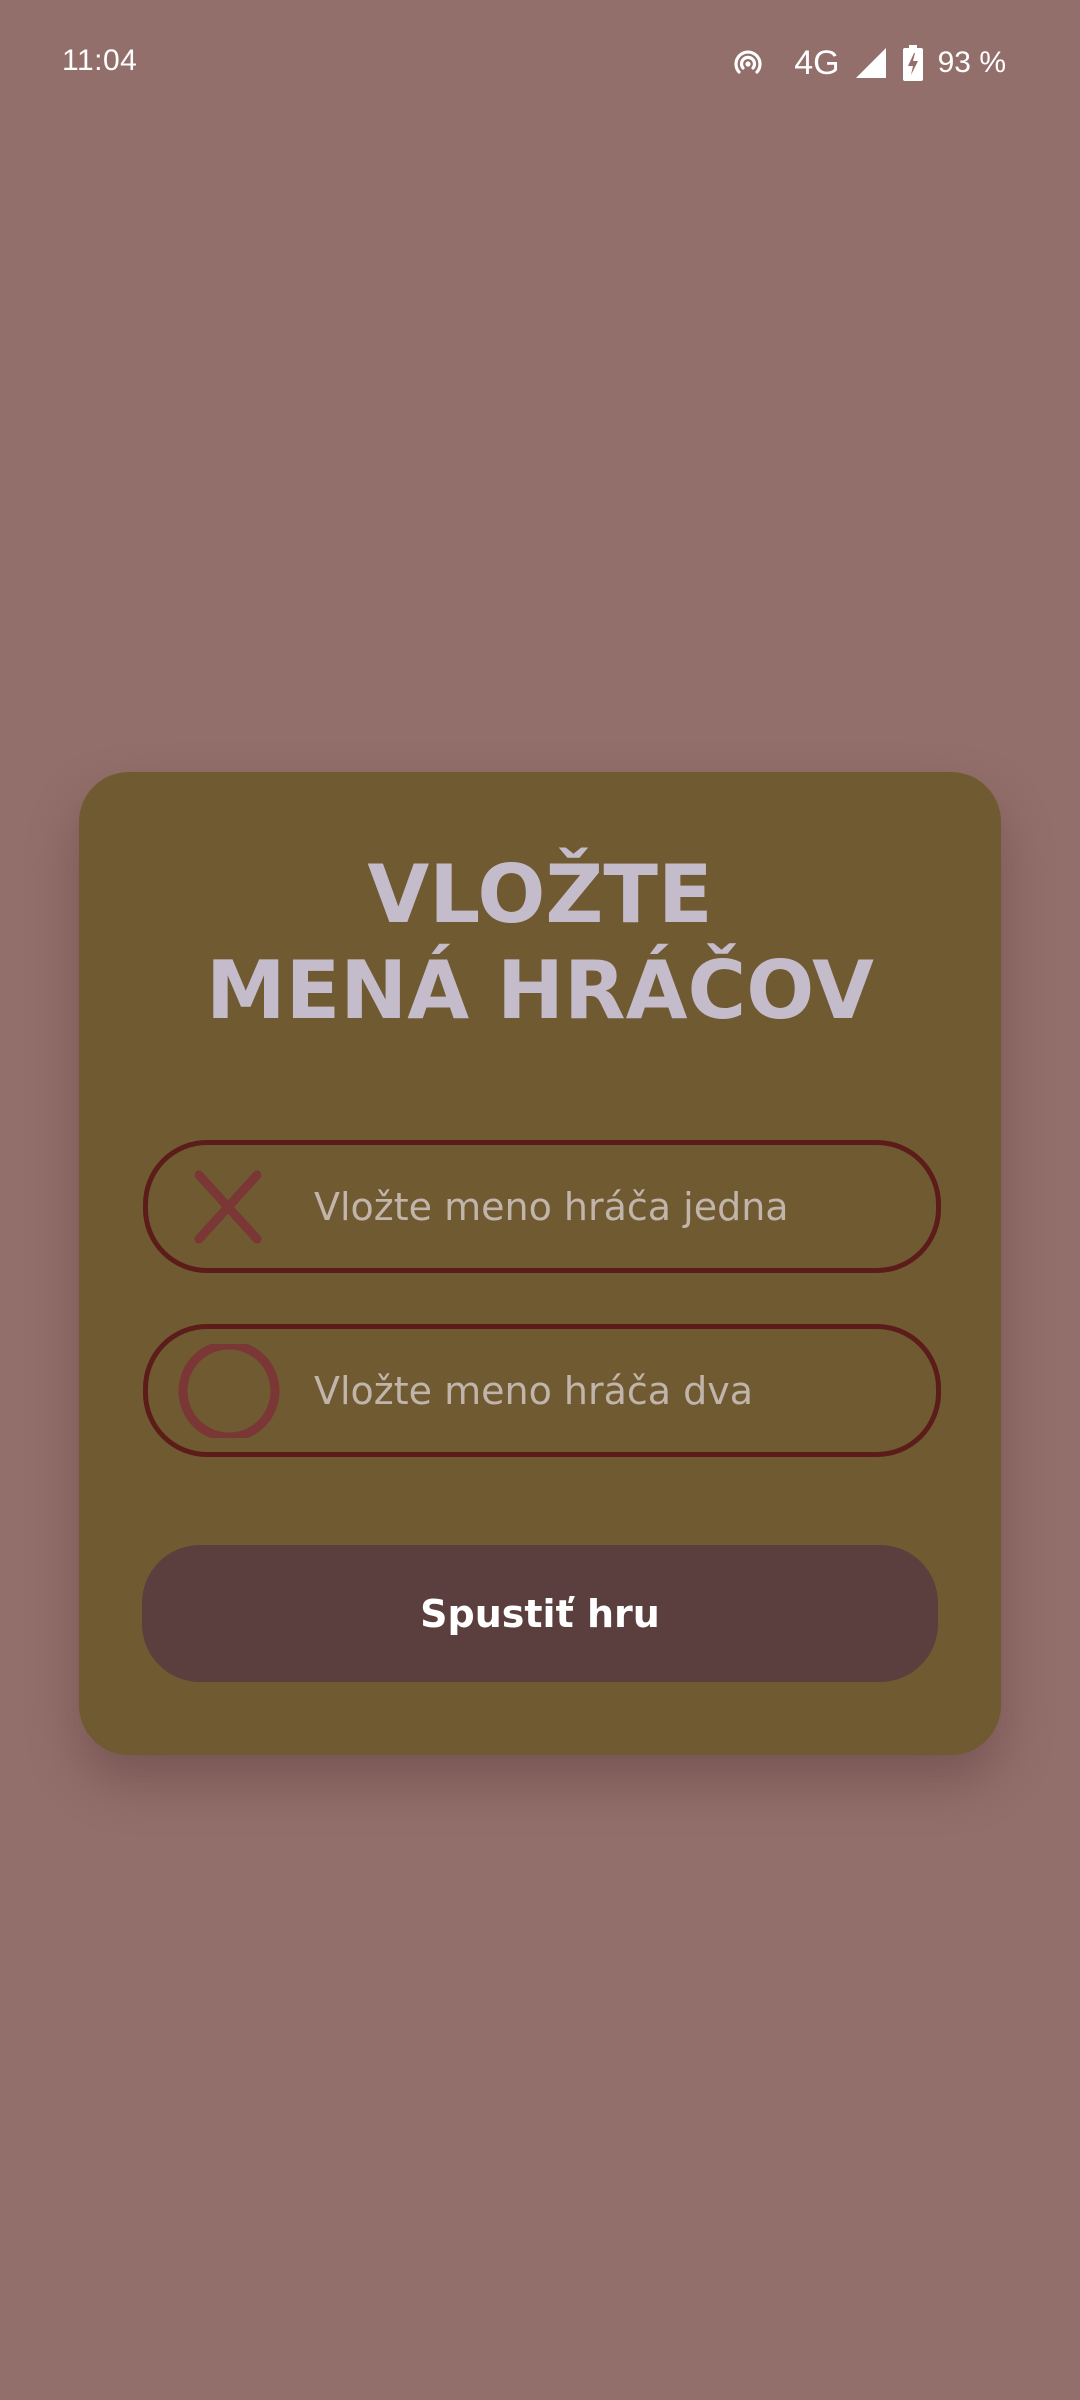  What do you see at coordinates (540, 943) in the screenshot?
I see `card-title: VLOŽTE MENÁ HRÁČOV` at bounding box center [540, 943].